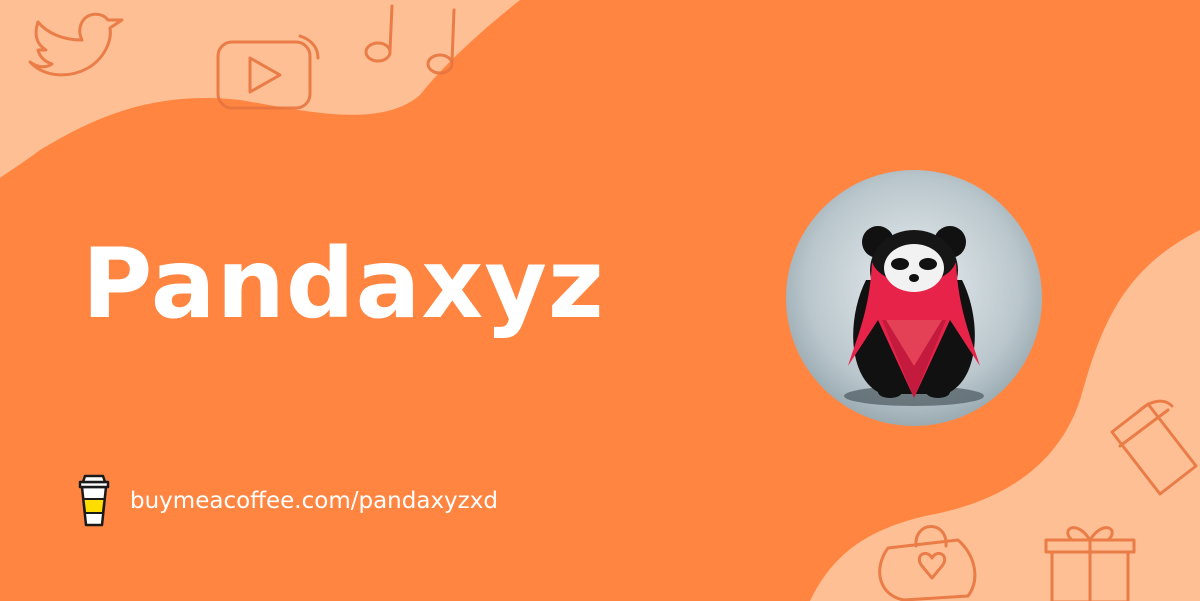 Image resolution: width=1200 pixels, height=601 pixels. I want to click on page-url-text: buymeacoffee.com/pandaxyzxd, so click(314, 501).